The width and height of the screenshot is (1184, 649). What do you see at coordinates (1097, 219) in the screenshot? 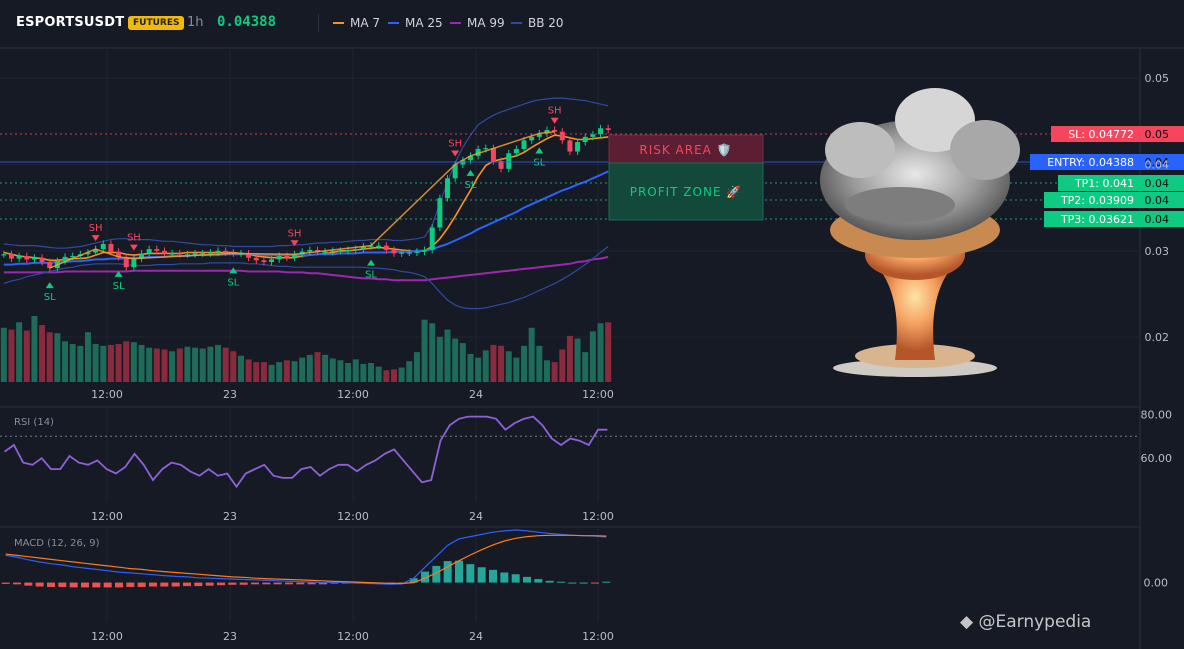
I see `level-label: TP3: 0.03621` at bounding box center [1097, 219].